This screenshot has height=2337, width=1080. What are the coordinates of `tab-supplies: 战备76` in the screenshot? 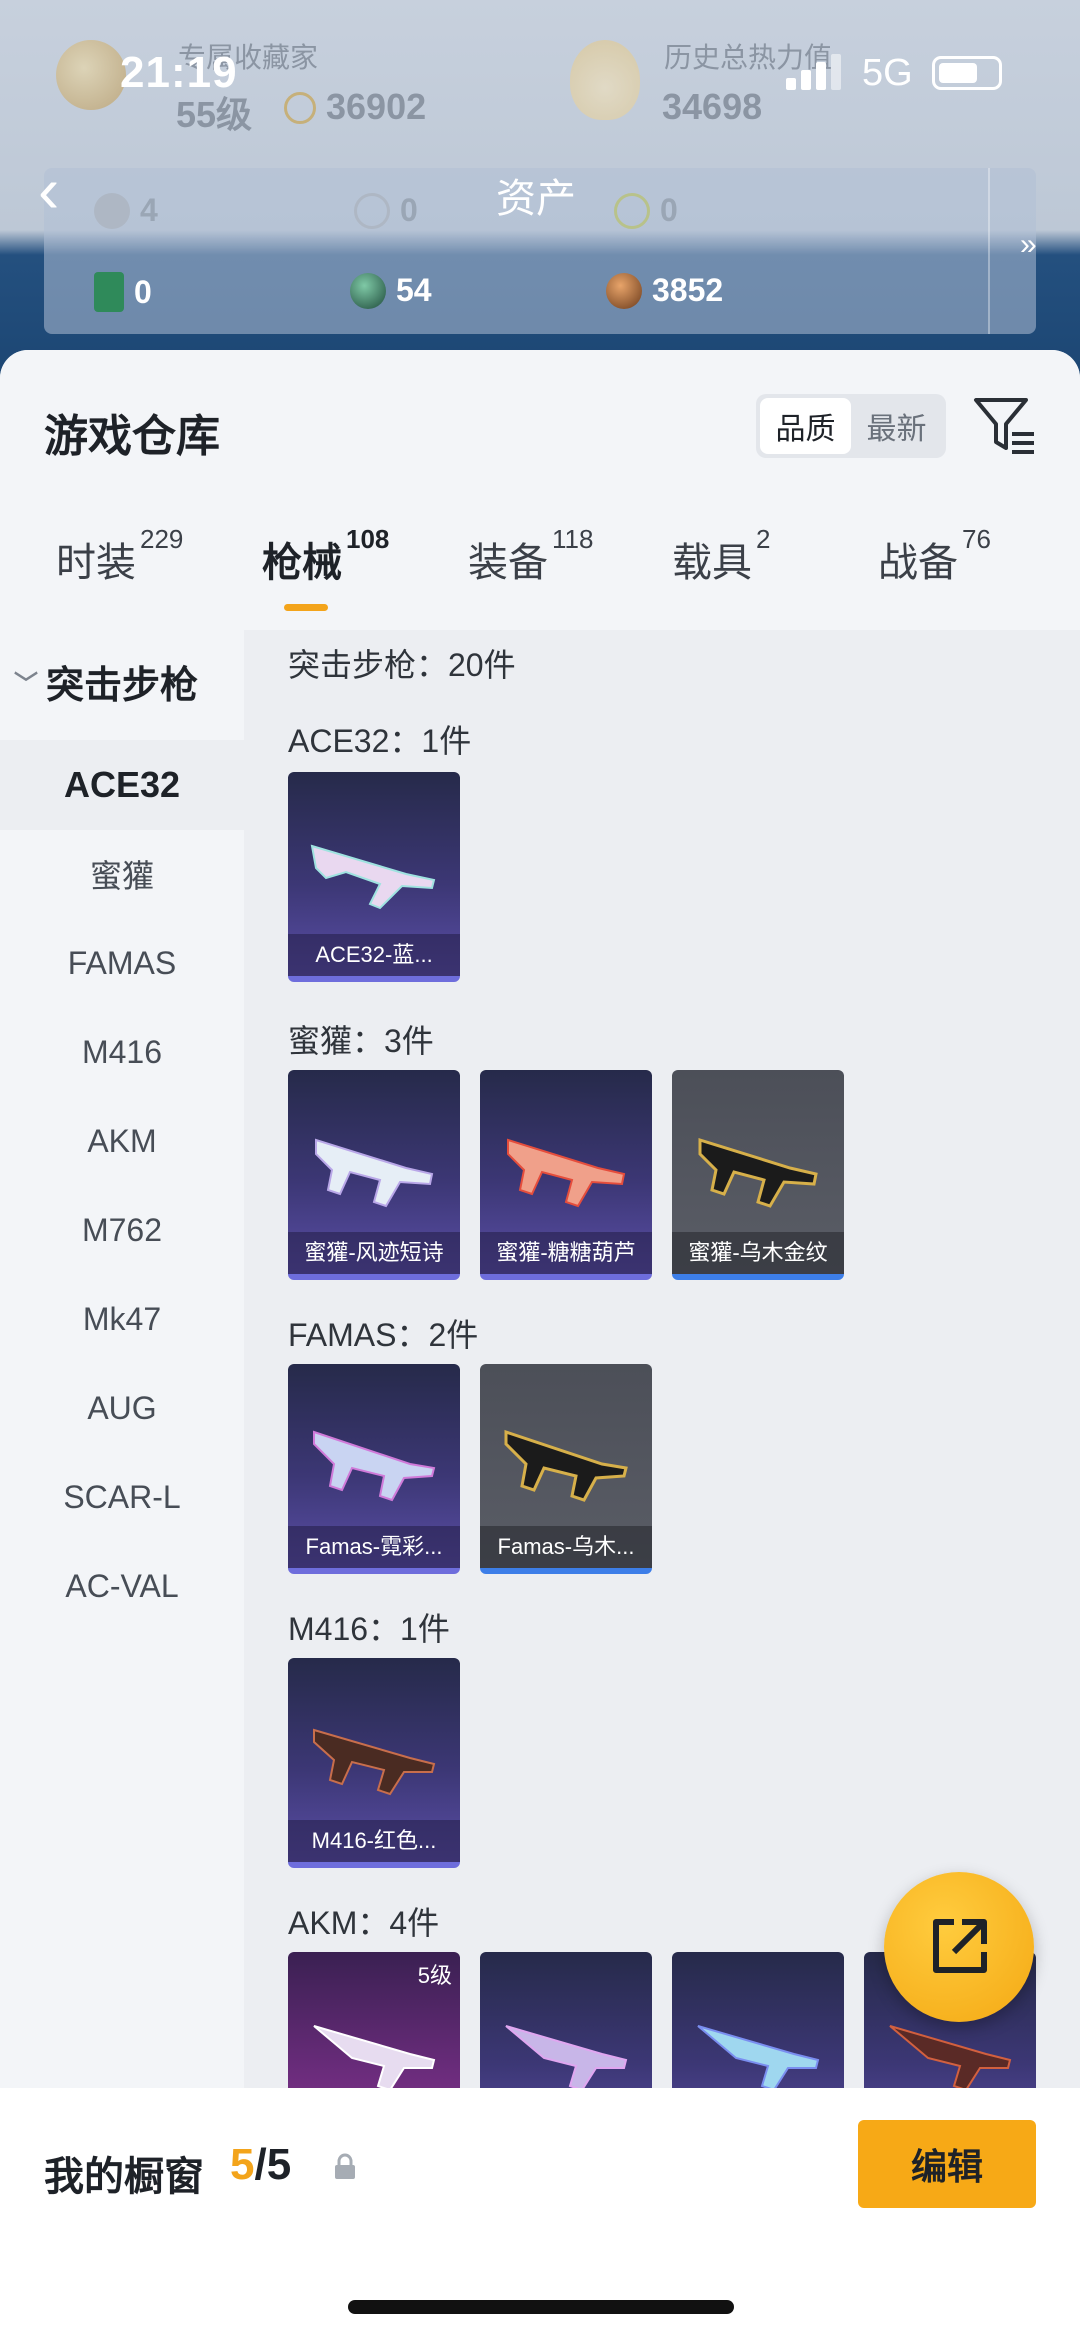 It's located at (934, 556).